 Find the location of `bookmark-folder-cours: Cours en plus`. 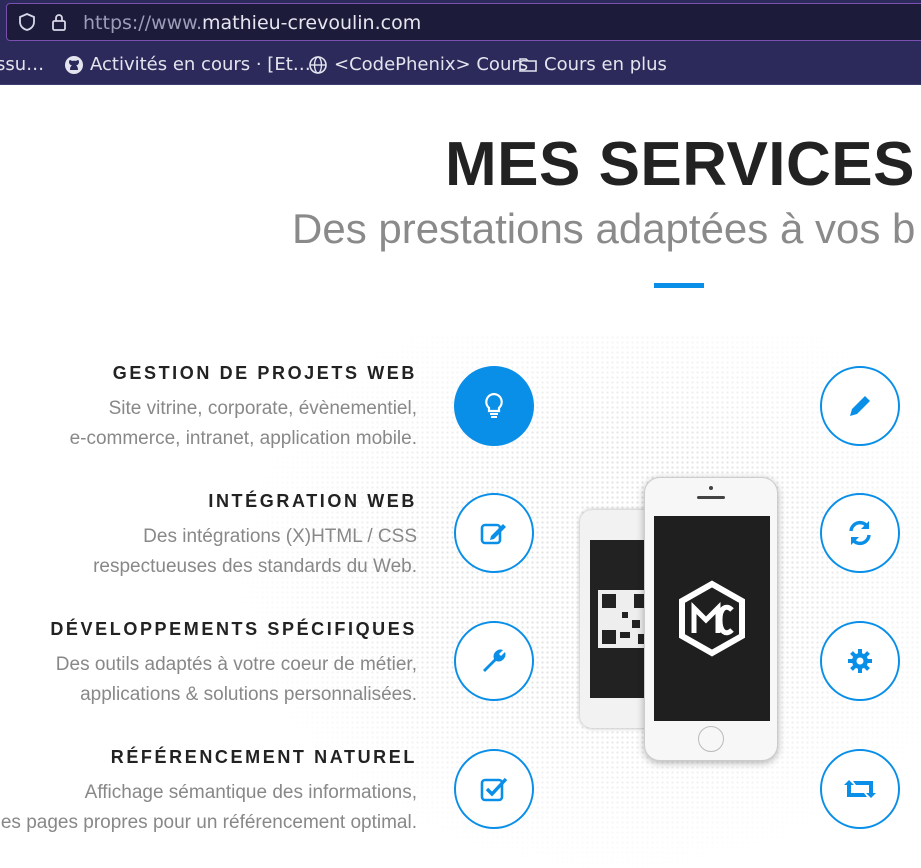

bookmark-folder-cours: Cours en plus is located at coordinates (592, 64).